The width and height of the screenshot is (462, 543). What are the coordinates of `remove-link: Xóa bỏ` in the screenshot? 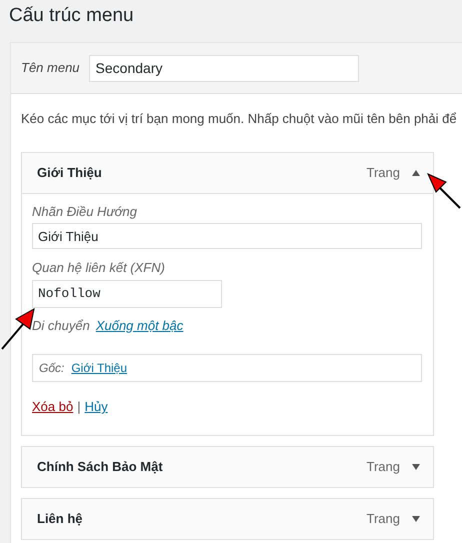 It's located at (53, 406).